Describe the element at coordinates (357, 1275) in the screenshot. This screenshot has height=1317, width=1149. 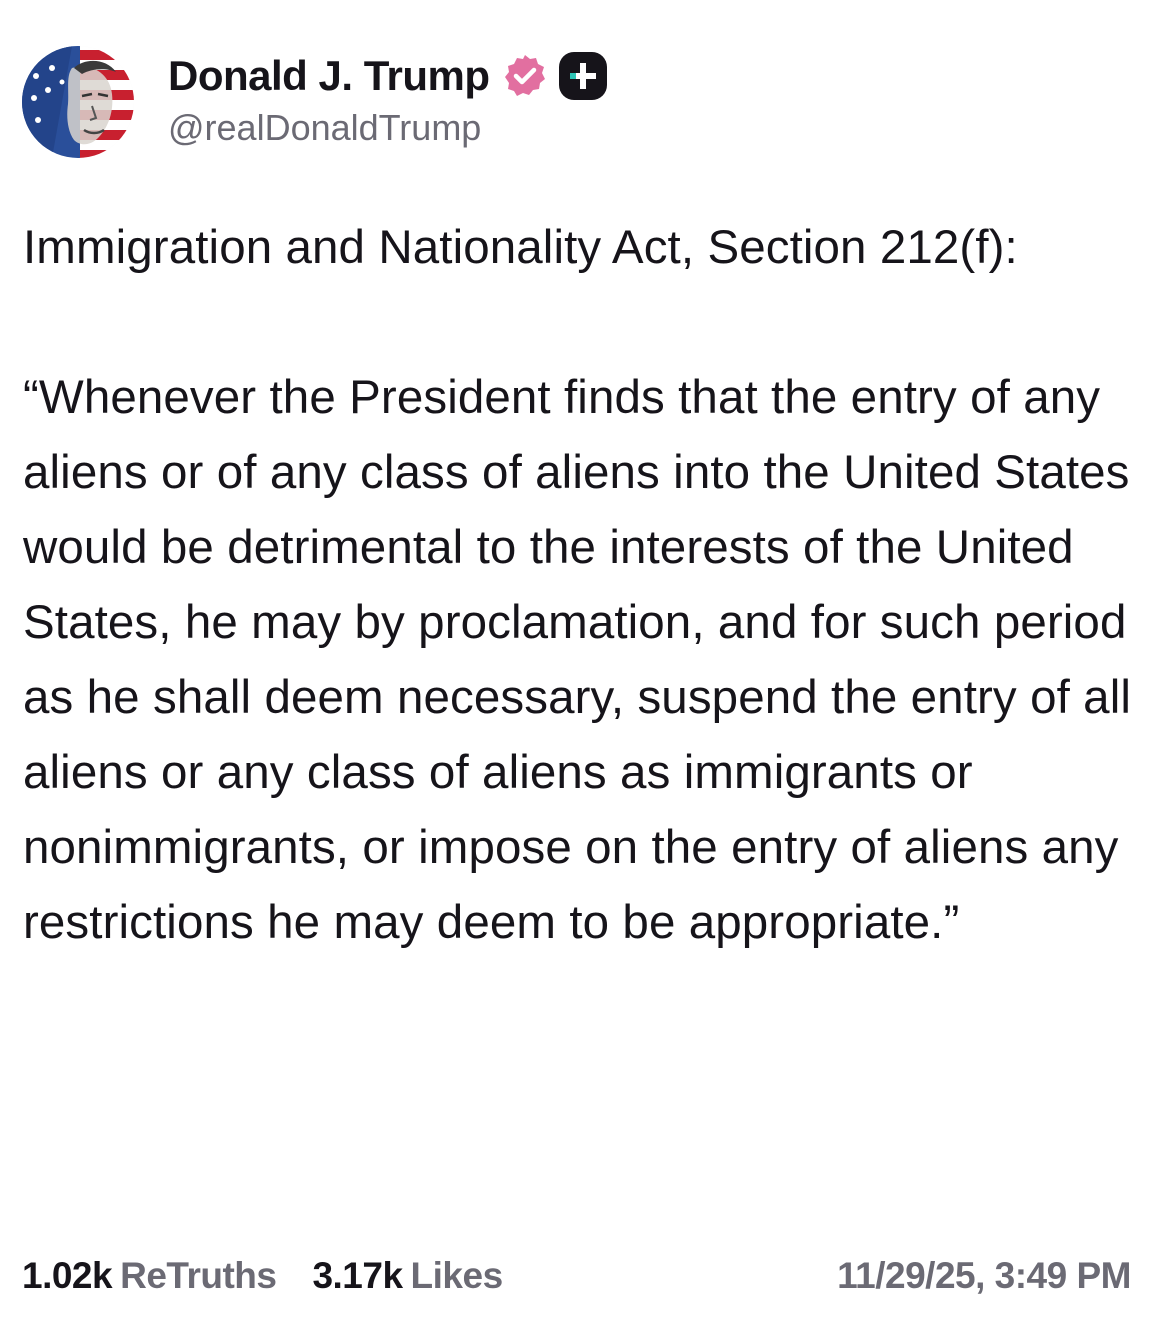
I see `likes-count: 3.17k` at that location.